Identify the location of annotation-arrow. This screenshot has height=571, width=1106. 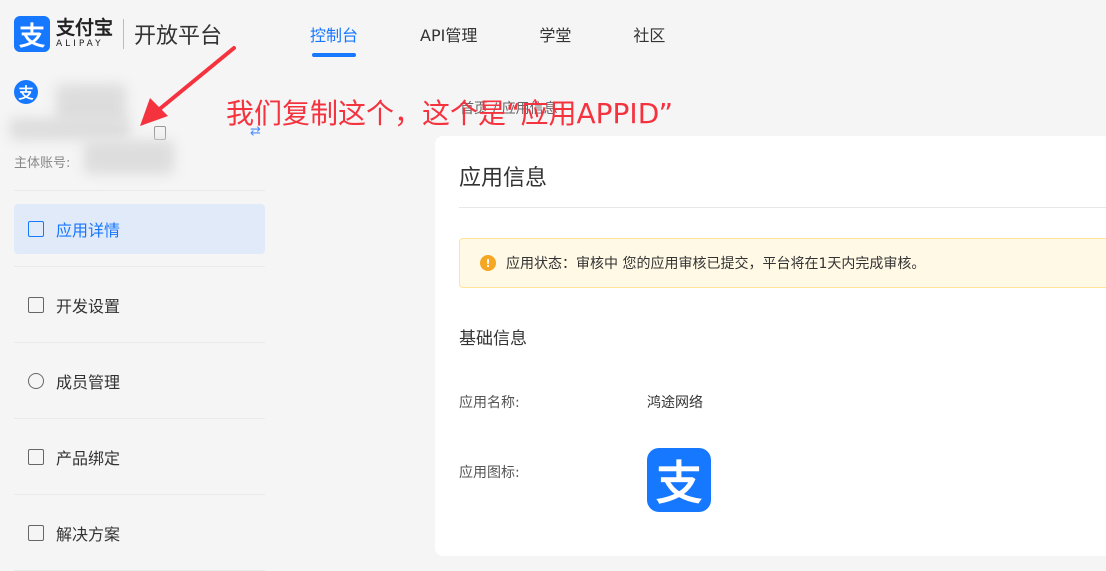
(188, 86).